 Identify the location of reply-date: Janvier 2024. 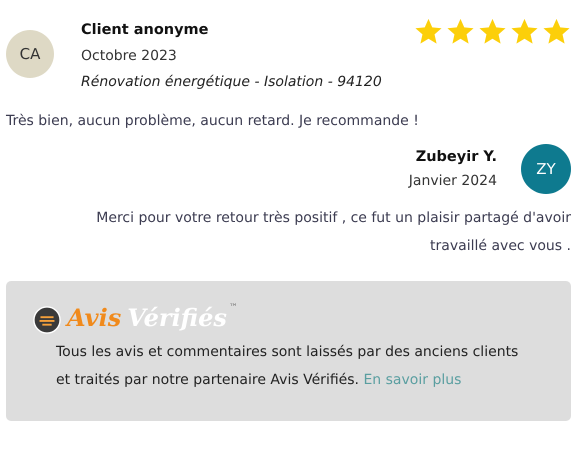
(452, 181).